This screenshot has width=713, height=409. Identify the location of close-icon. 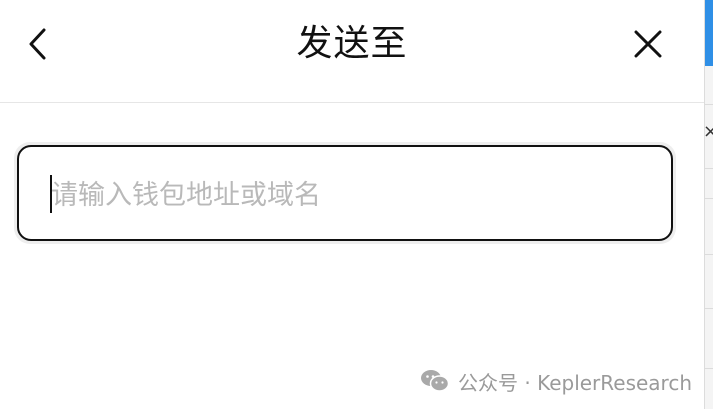
(648, 44).